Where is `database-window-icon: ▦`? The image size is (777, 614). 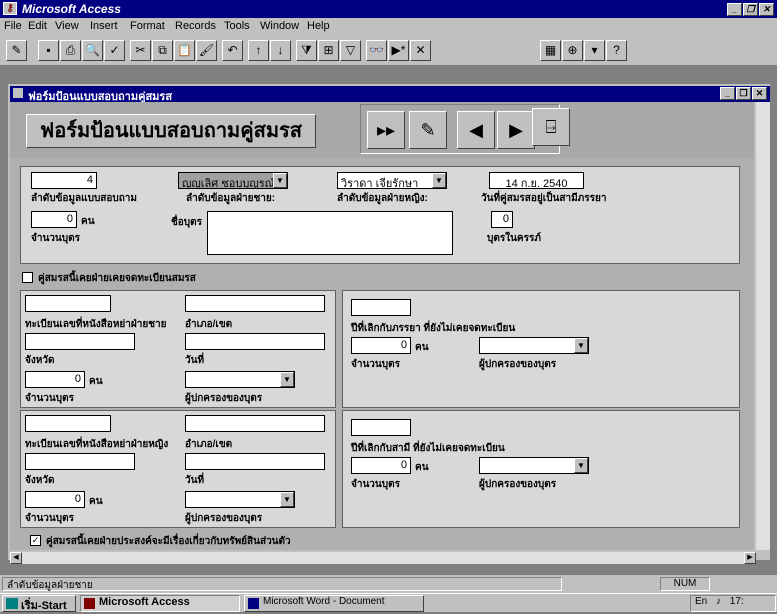 database-window-icon: ▦ is located at coordinates (550, 50).